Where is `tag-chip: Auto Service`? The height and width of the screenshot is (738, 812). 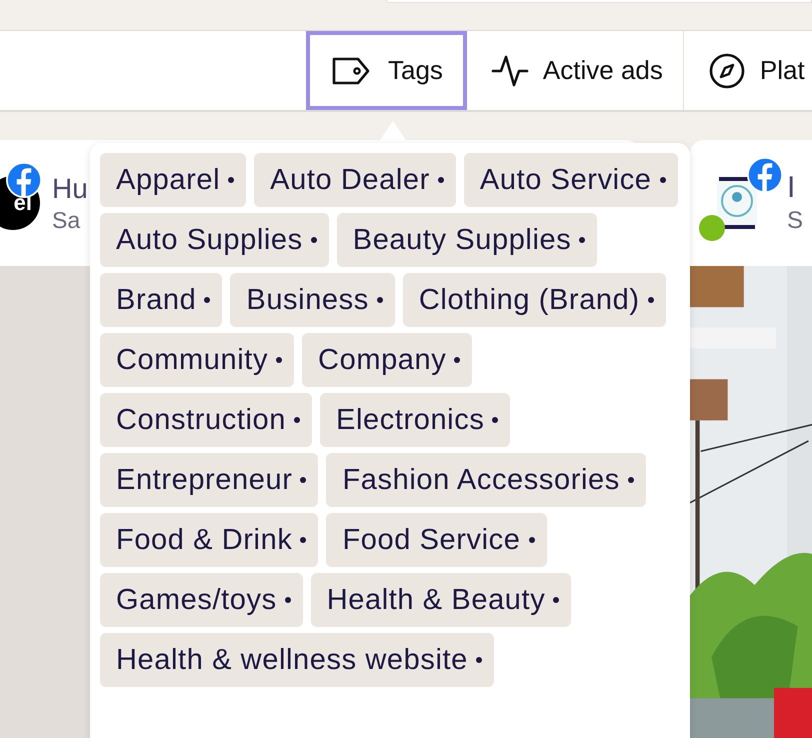 tag-chip: Auto Service is located at coordinates (571, 180).